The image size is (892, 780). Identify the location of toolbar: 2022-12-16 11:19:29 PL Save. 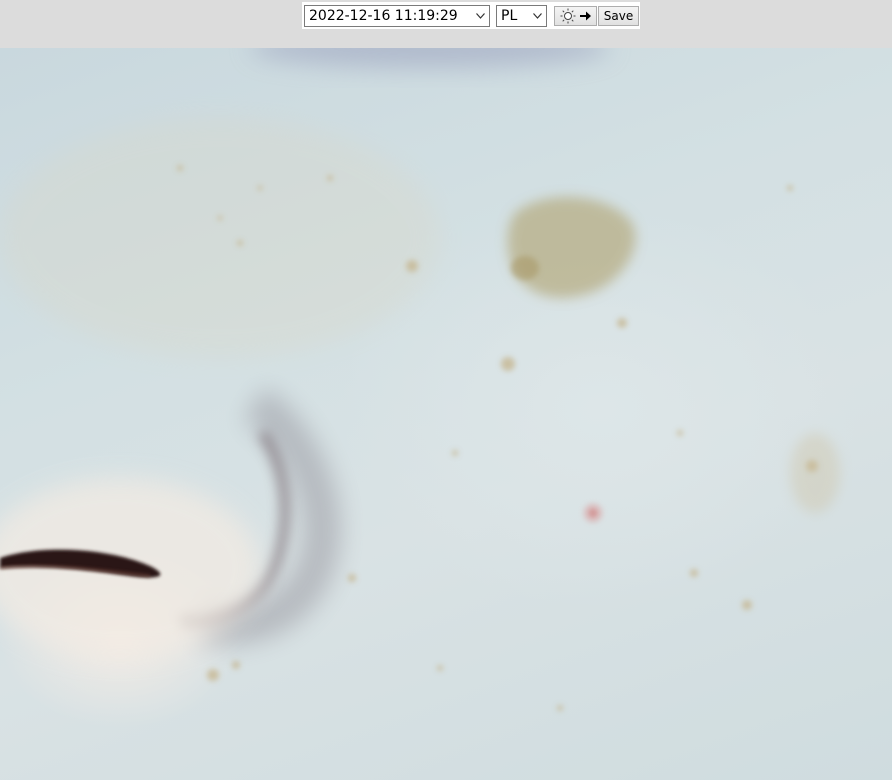
(446, 24).